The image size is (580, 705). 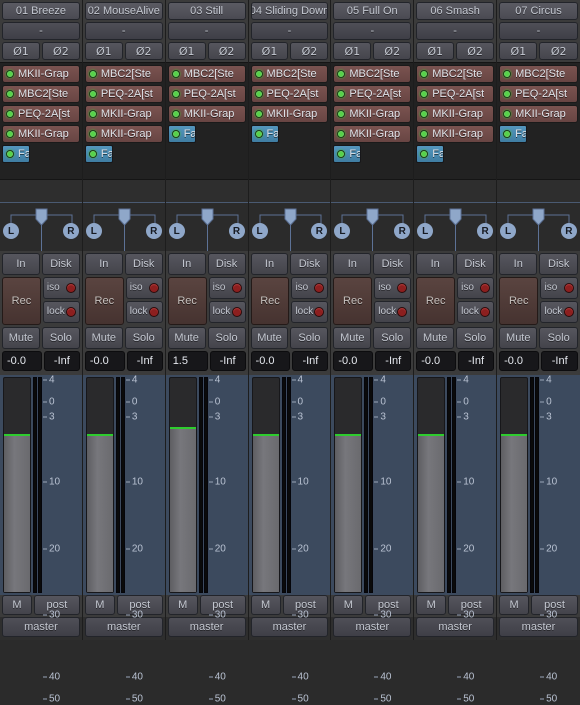 I want to click on processor-box: MKII-Grap MBC2[Ste PEQ-2A[st MKII-Grap Fader, so click(x=41, y=121).